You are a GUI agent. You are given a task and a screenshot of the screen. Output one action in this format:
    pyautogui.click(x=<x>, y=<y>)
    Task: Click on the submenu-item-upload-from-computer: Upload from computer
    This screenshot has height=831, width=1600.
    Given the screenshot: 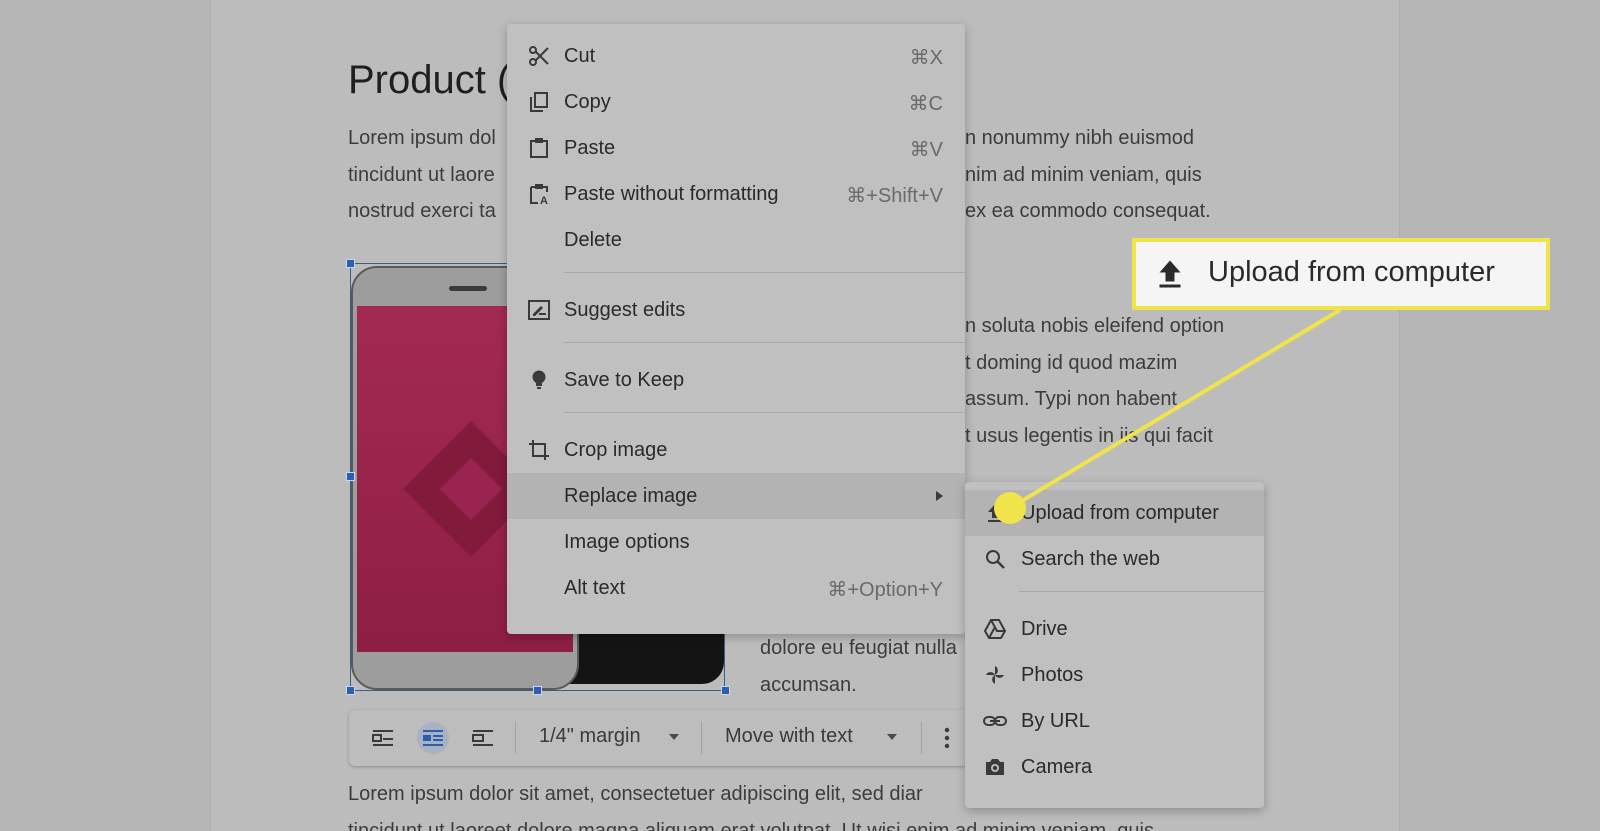 What is the action you would take?
    pyautogui.click(x=1114, y=513)
    